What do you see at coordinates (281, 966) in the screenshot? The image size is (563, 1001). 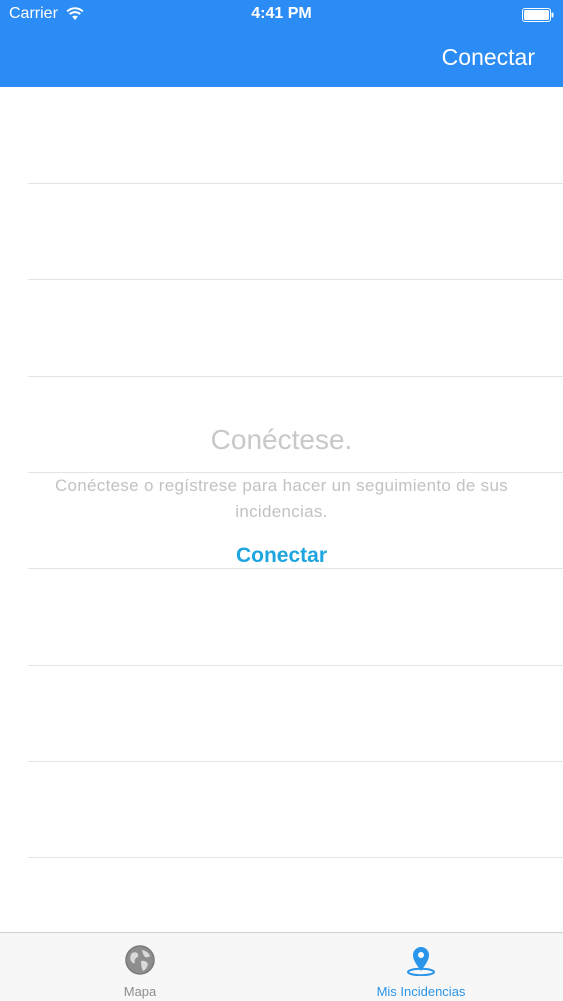 I see `tab-bar: Mapa Mis Incidencias` at bounding box center [281, 966].